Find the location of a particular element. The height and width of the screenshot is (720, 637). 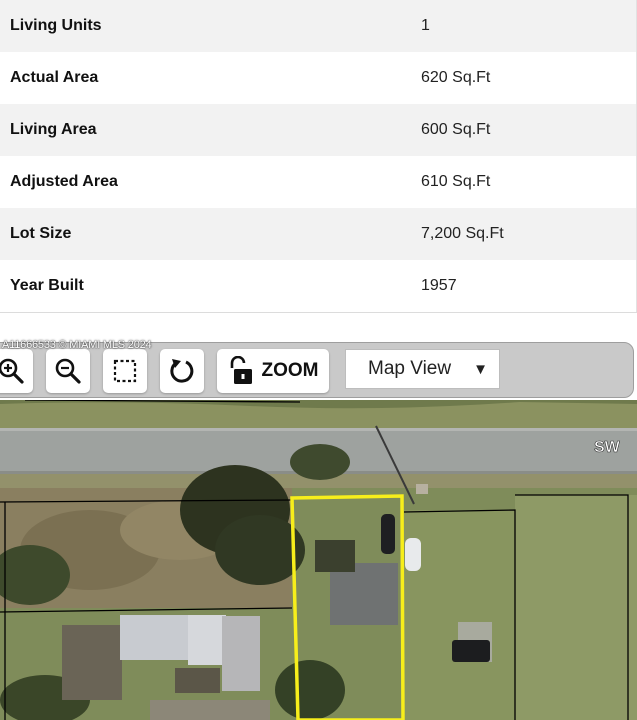

row-value: 7,200 Sq.Ft is located at coordinates (462, 233).